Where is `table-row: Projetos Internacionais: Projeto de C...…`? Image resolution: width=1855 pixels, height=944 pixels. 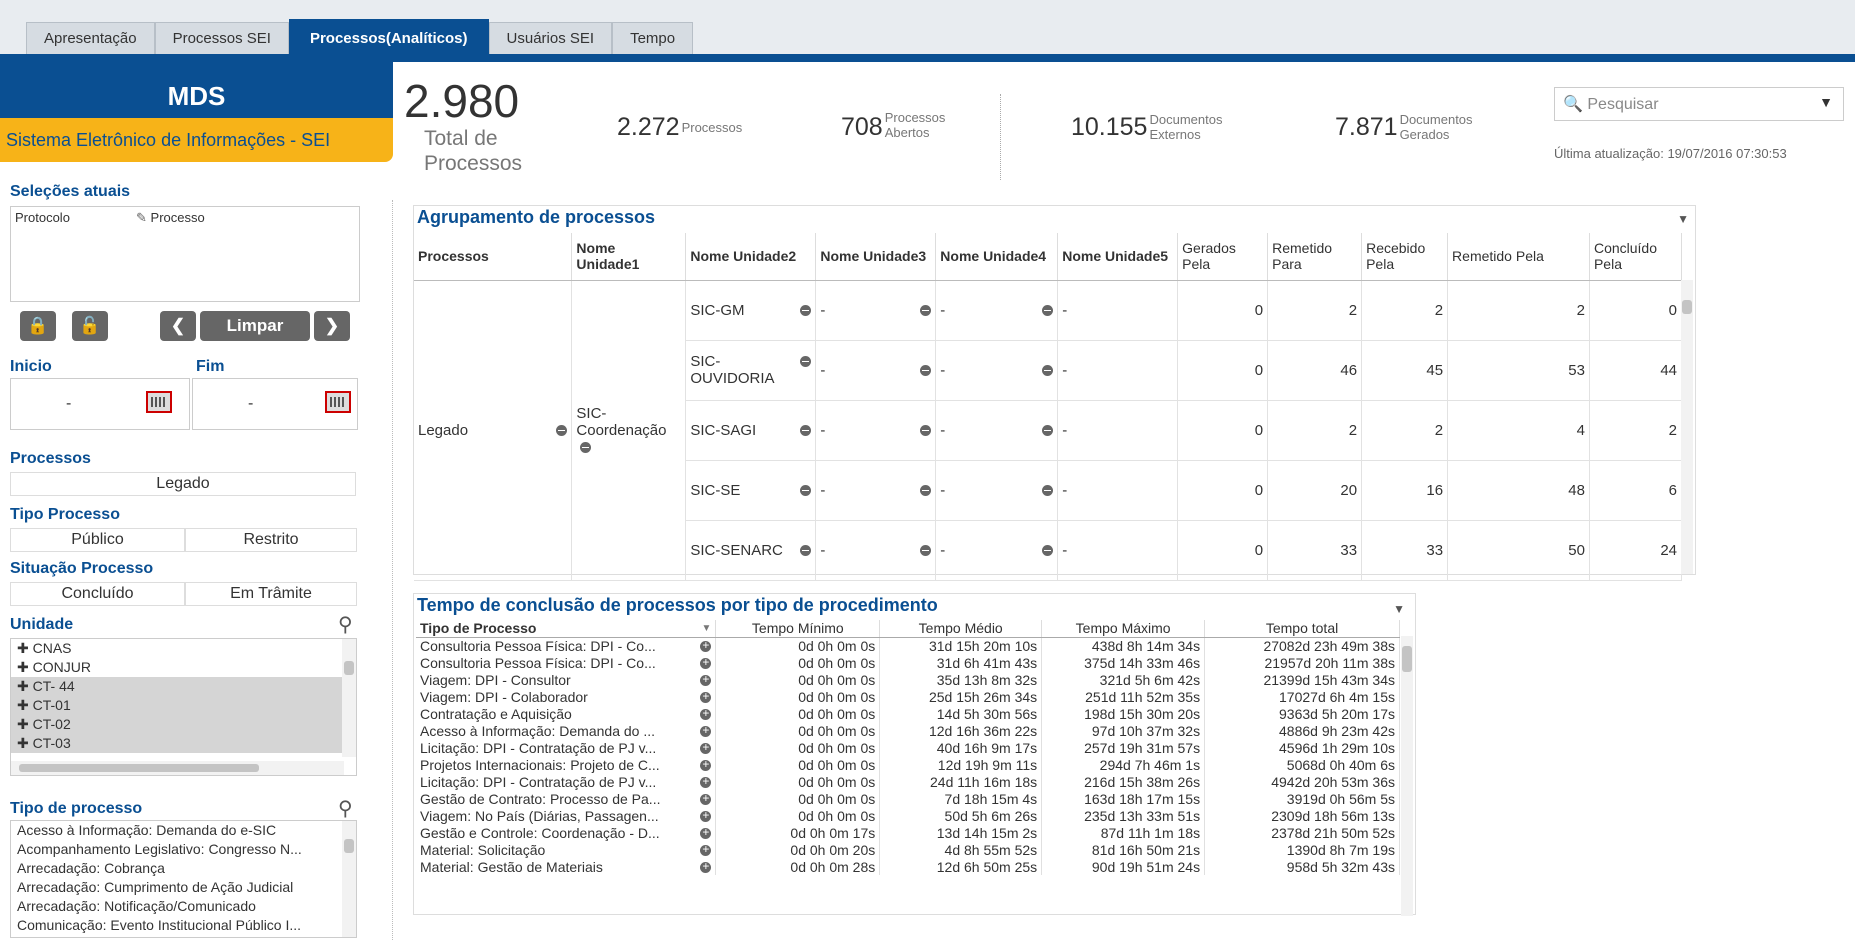
table-row: Projetos Internacionais: Projeto de C...… is located at coordinates (908, 764).